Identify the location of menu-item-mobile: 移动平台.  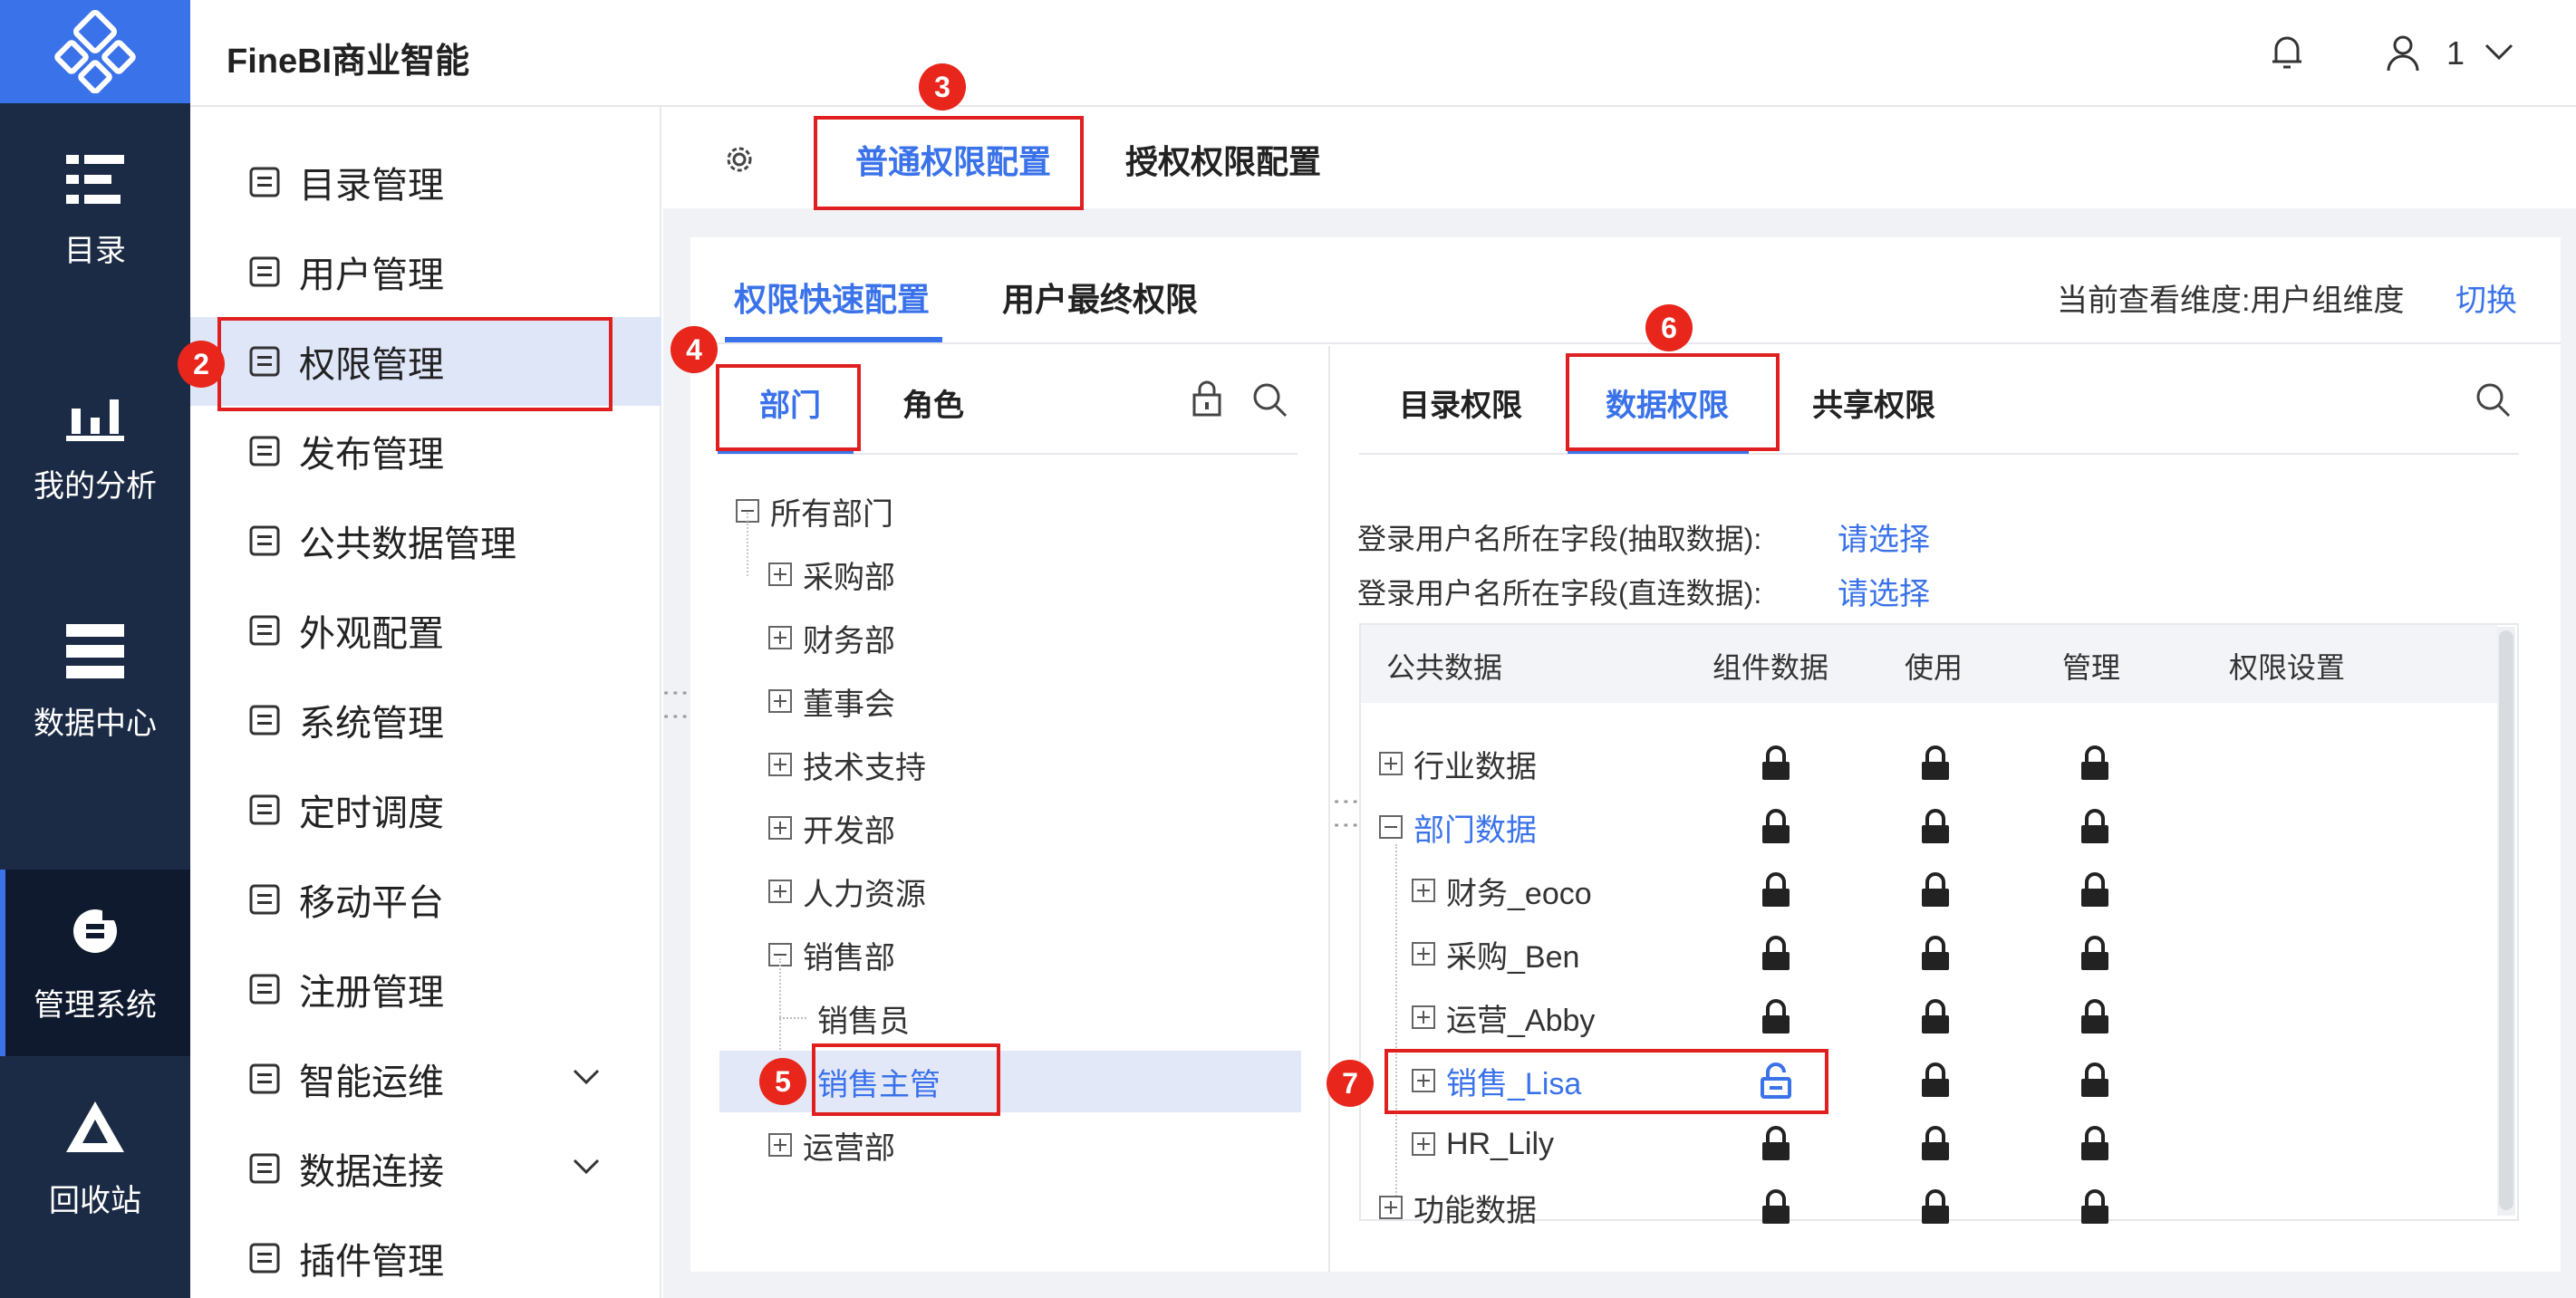
(425, 899).